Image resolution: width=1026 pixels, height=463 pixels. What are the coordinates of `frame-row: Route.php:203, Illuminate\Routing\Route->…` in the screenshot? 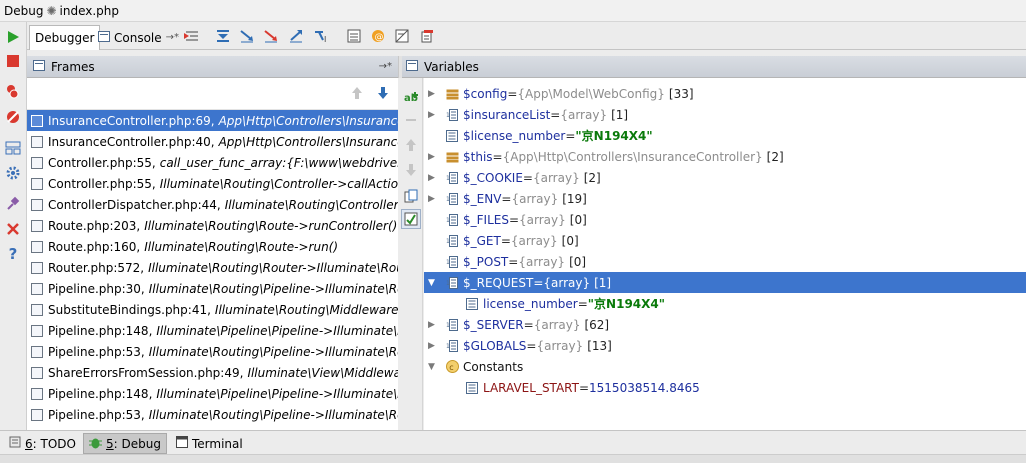 It's located at (212, 225).